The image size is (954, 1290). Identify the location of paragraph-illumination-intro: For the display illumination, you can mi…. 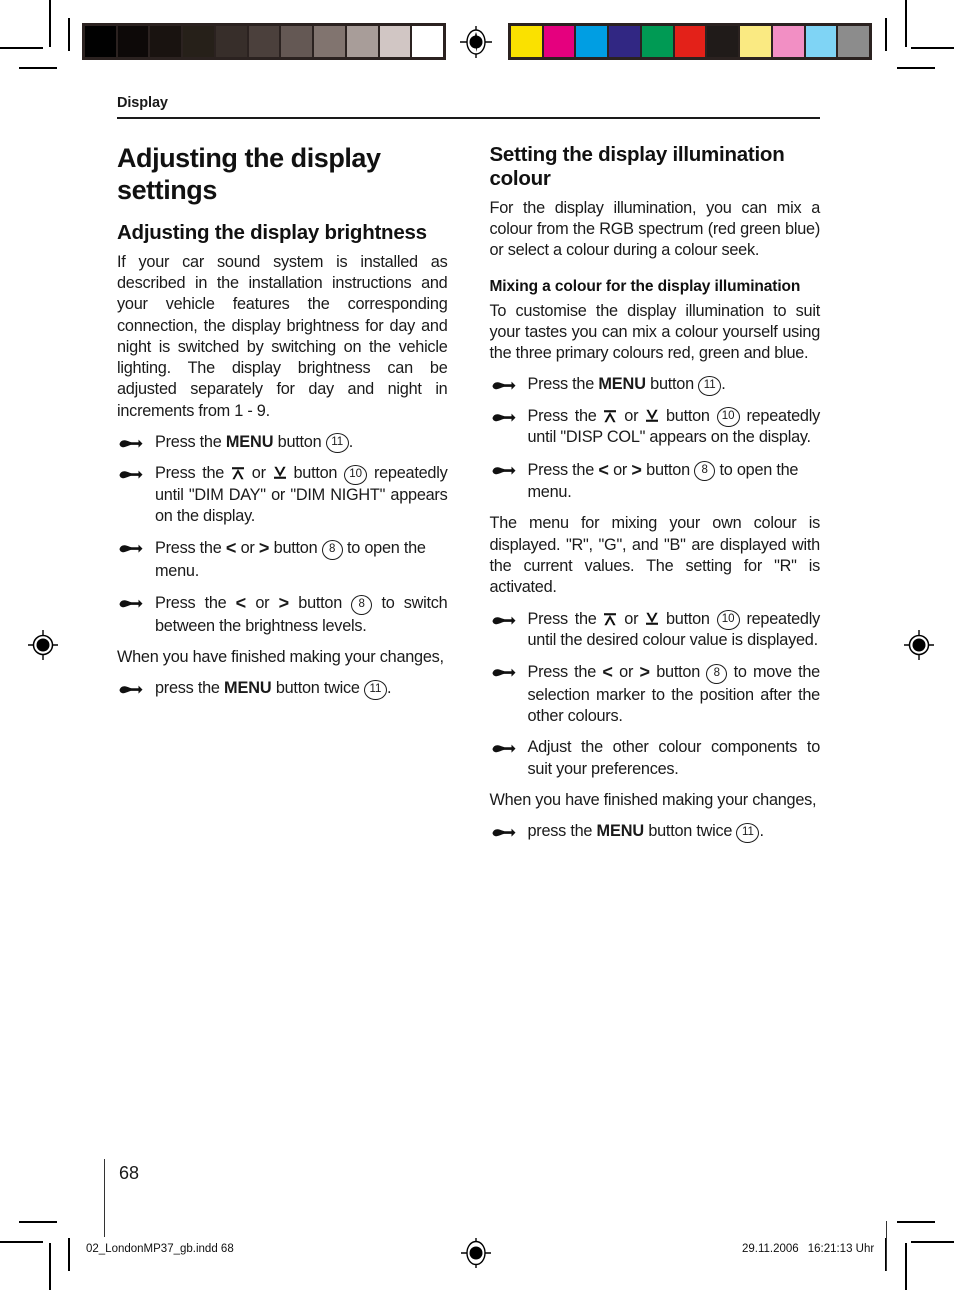
(655, 229).